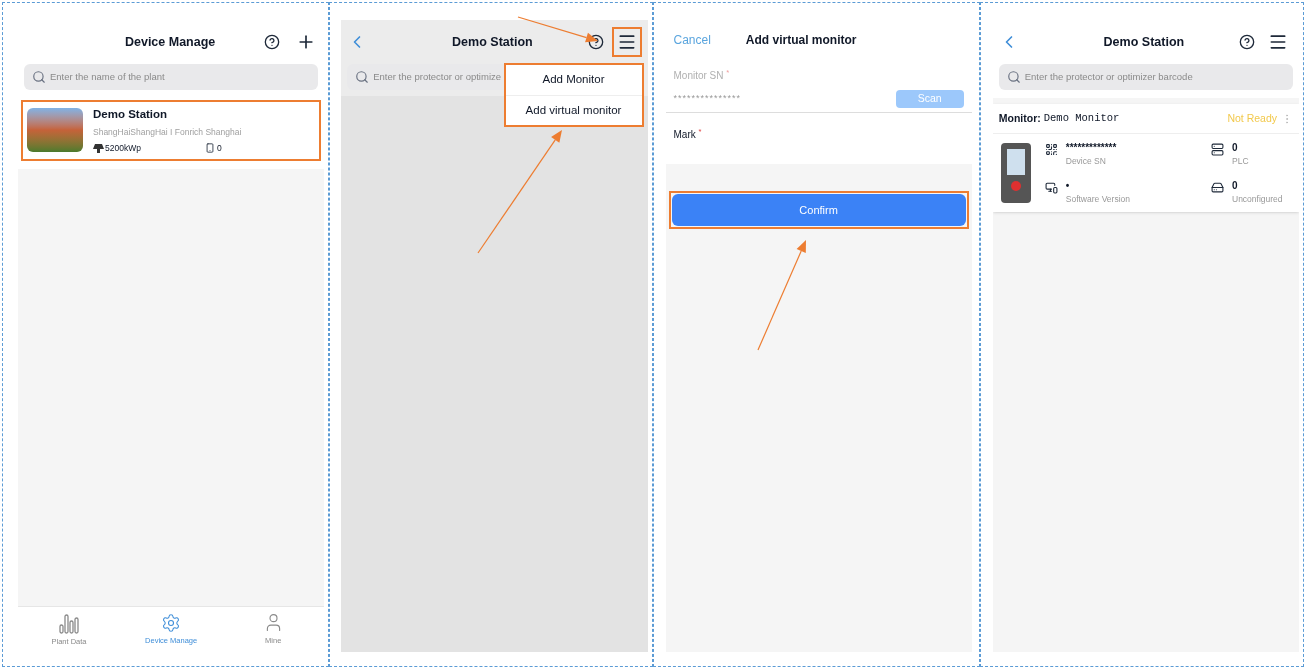 This screenshot has height=669, width=1306. I want to click on solar-panel-icon, so click(98, 148).